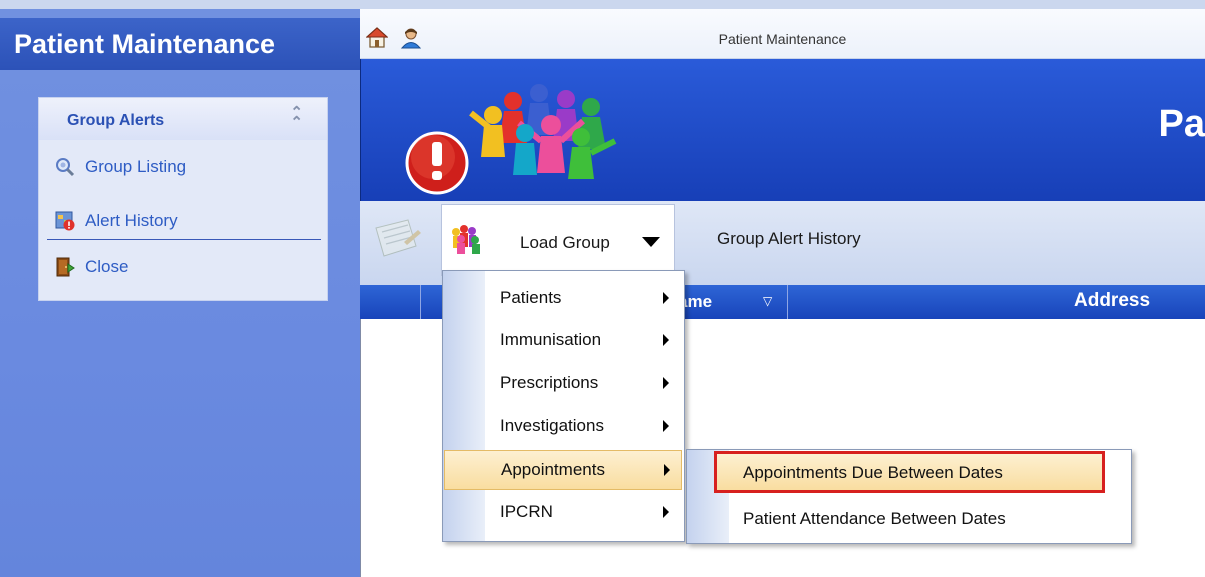 This screenshot has width=1205, height=577. What do you see at coordinates (65, 221) in the screenshot?
I see `alert-history-icon` at bounding box center [65, 221].